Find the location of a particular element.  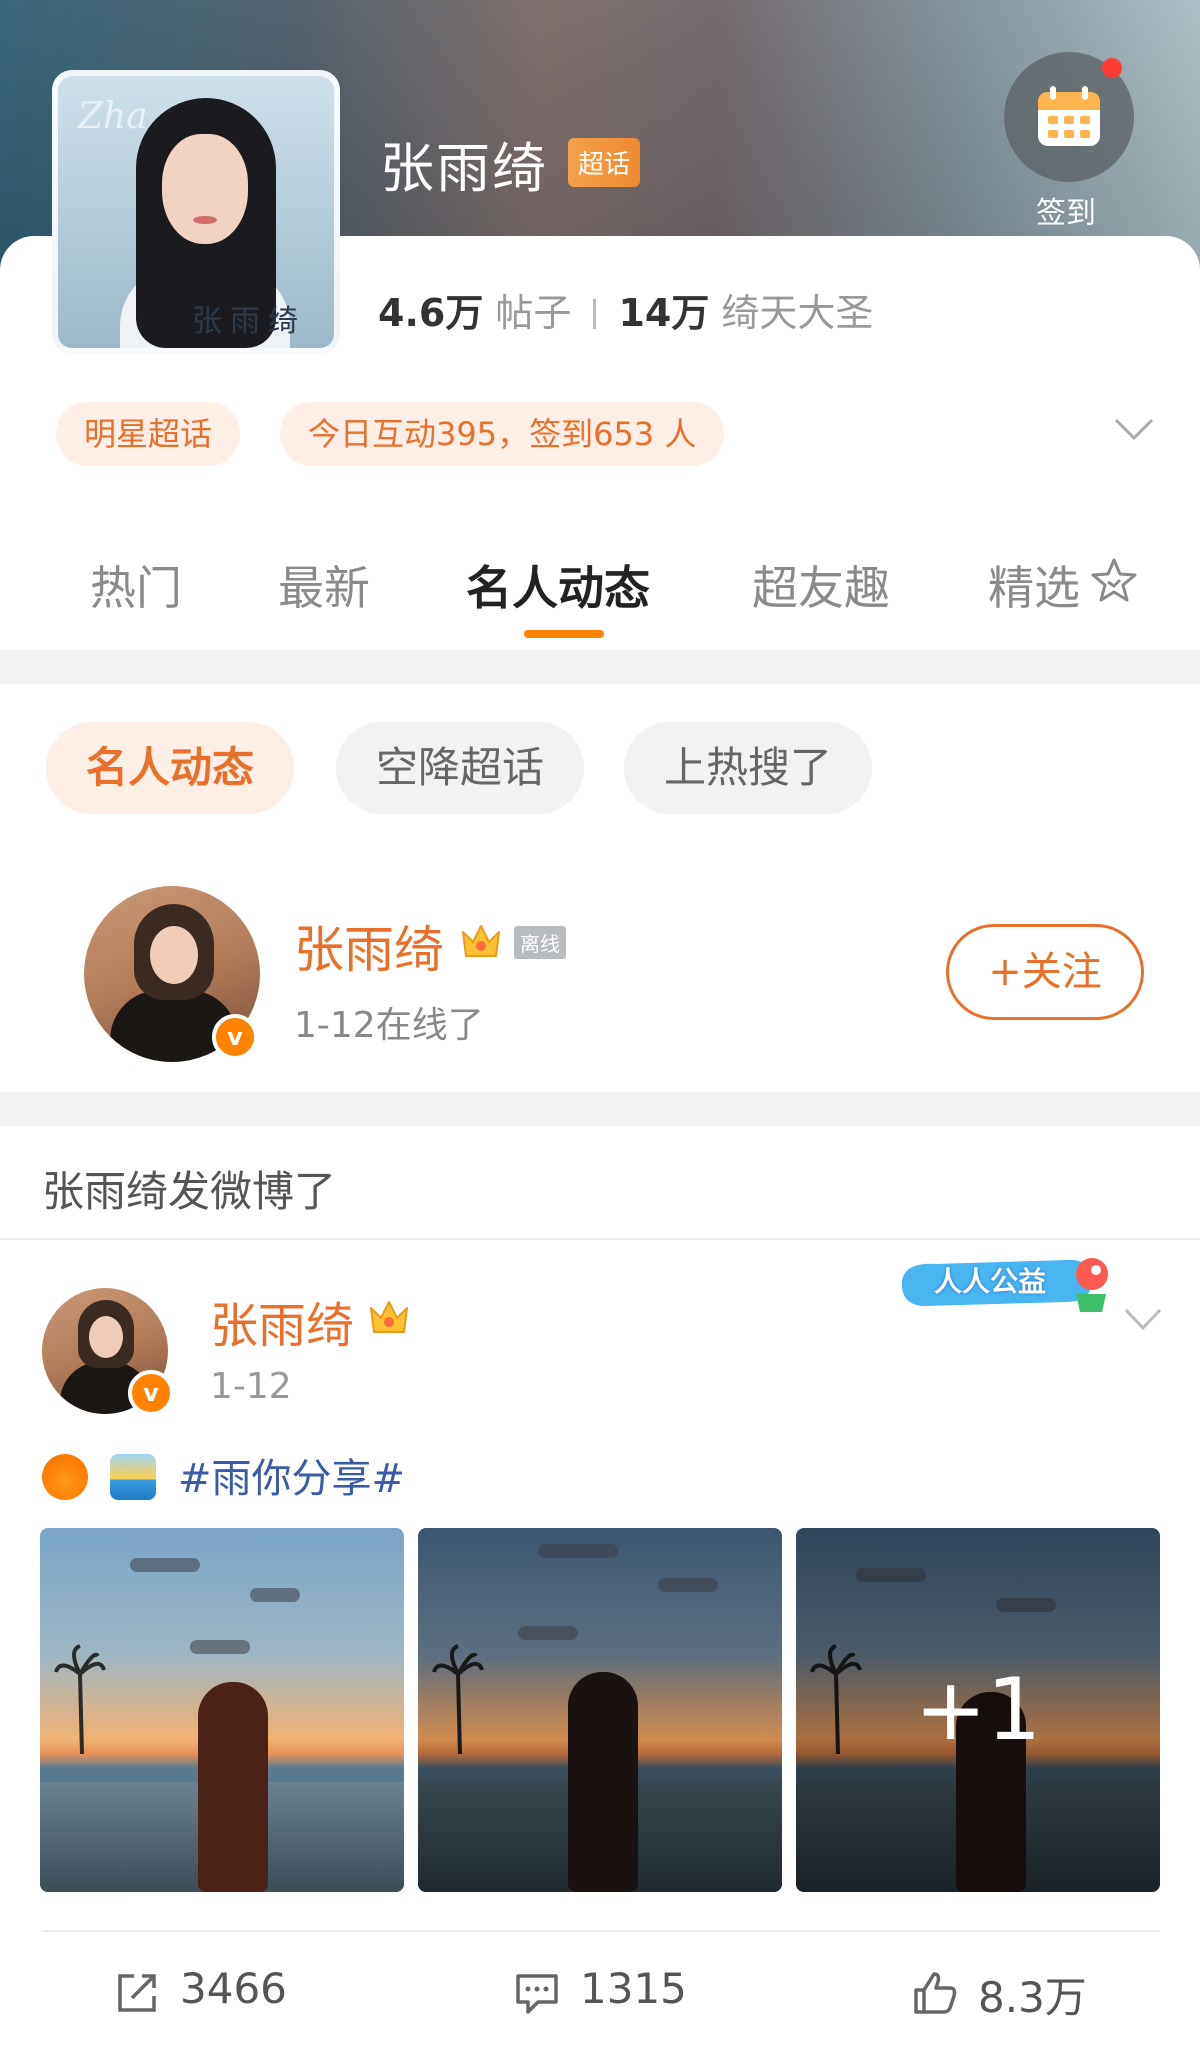

post-author-name: 张雨绮 is located at coordinates (282, 1321).